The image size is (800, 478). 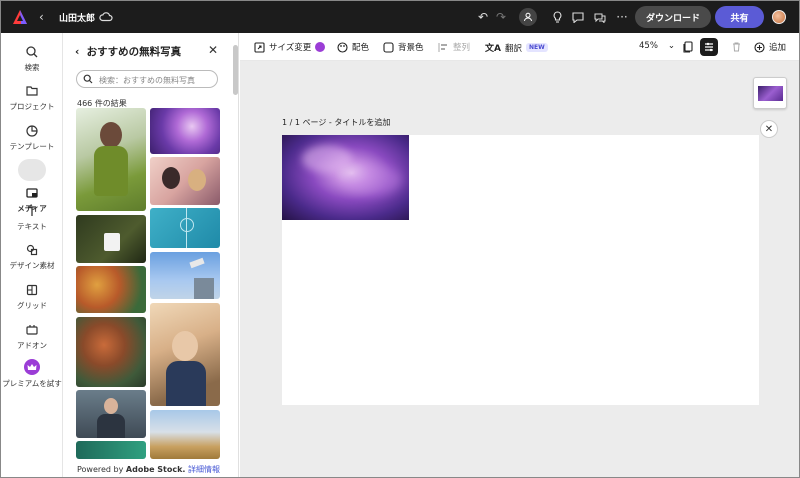 I want to click on rail-item-projects: プロジェクト, so click(x=32, y=98).